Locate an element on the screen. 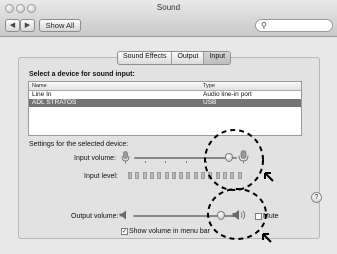  device-type: Audio line-in port is located at coordinates (227, 94).